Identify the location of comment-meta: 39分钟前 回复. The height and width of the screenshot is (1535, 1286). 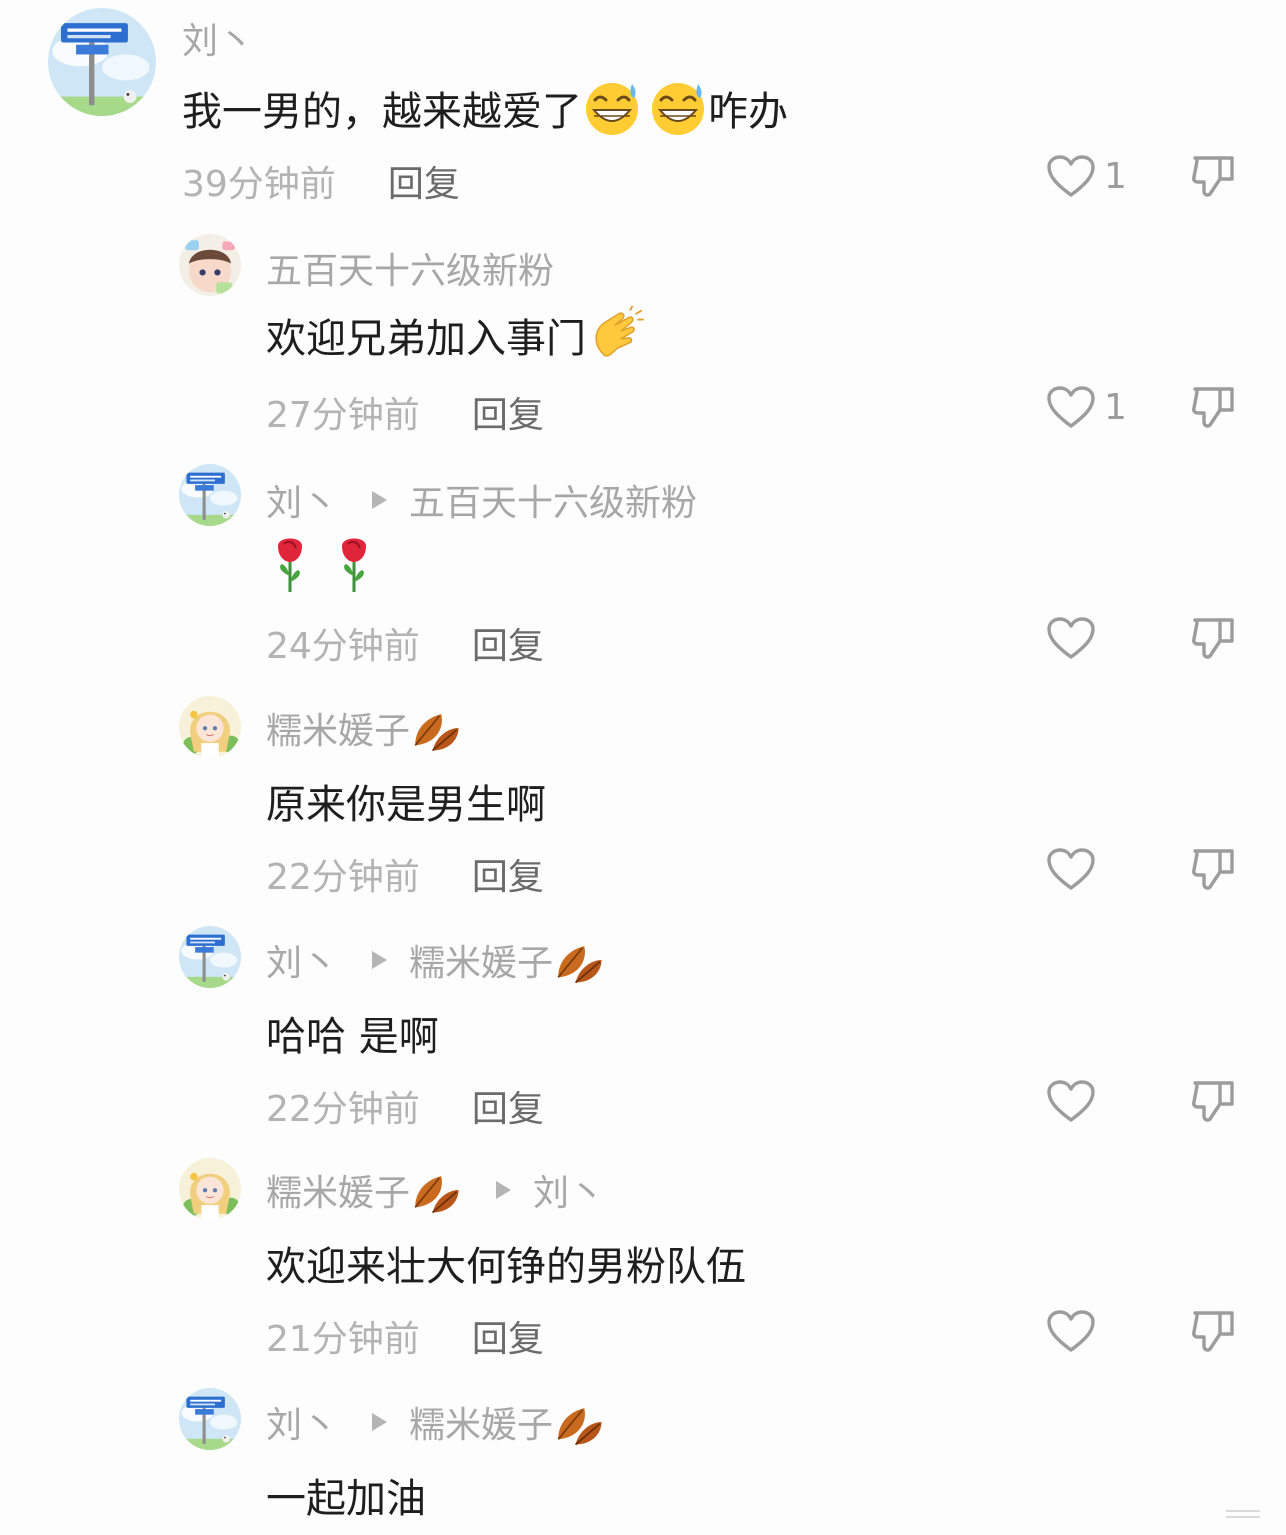
(321, 181).